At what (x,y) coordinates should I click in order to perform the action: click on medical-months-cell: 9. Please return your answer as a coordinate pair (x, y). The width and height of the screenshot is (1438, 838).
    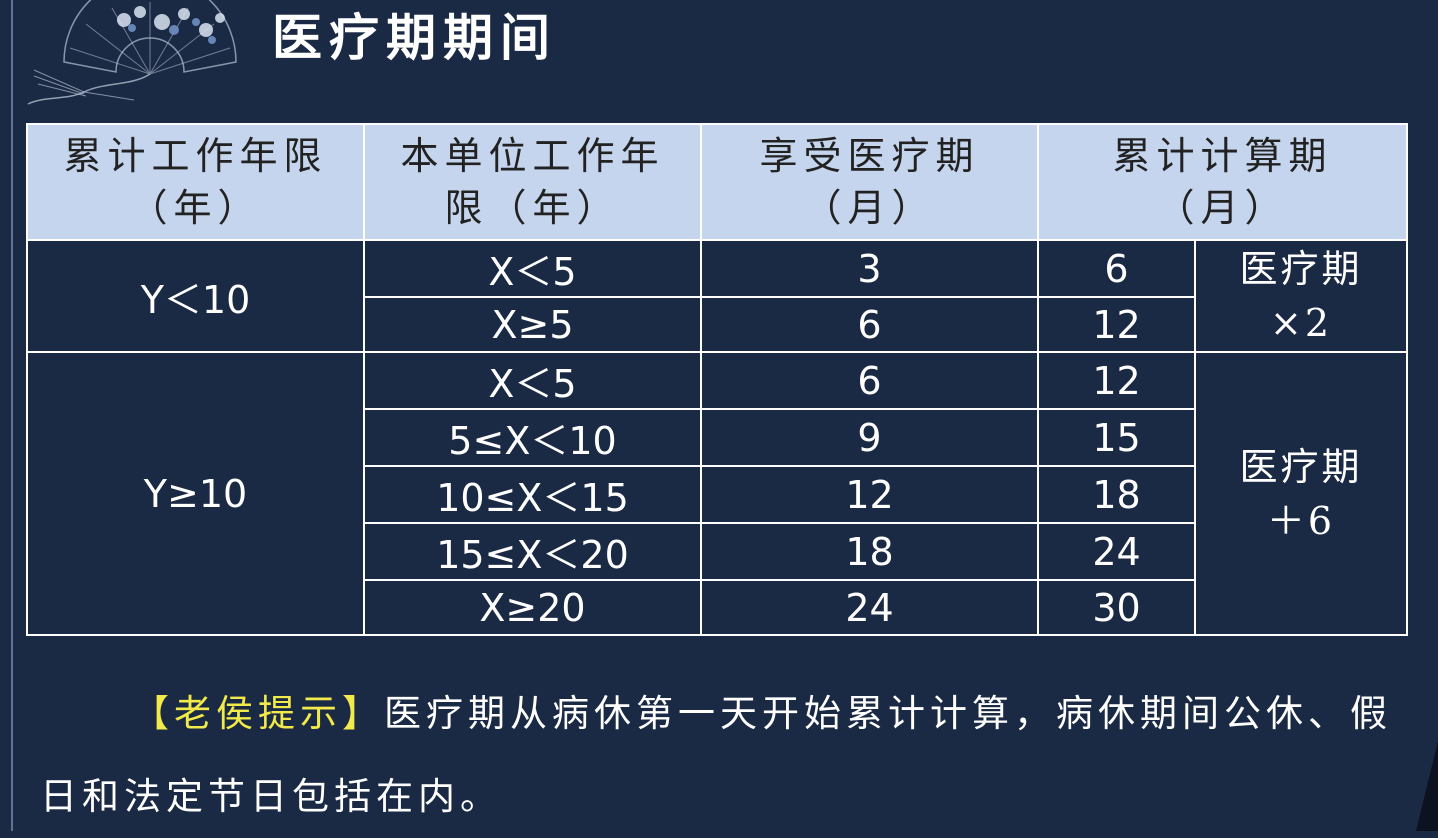
    Looking at the image, I should click on (869, 437).